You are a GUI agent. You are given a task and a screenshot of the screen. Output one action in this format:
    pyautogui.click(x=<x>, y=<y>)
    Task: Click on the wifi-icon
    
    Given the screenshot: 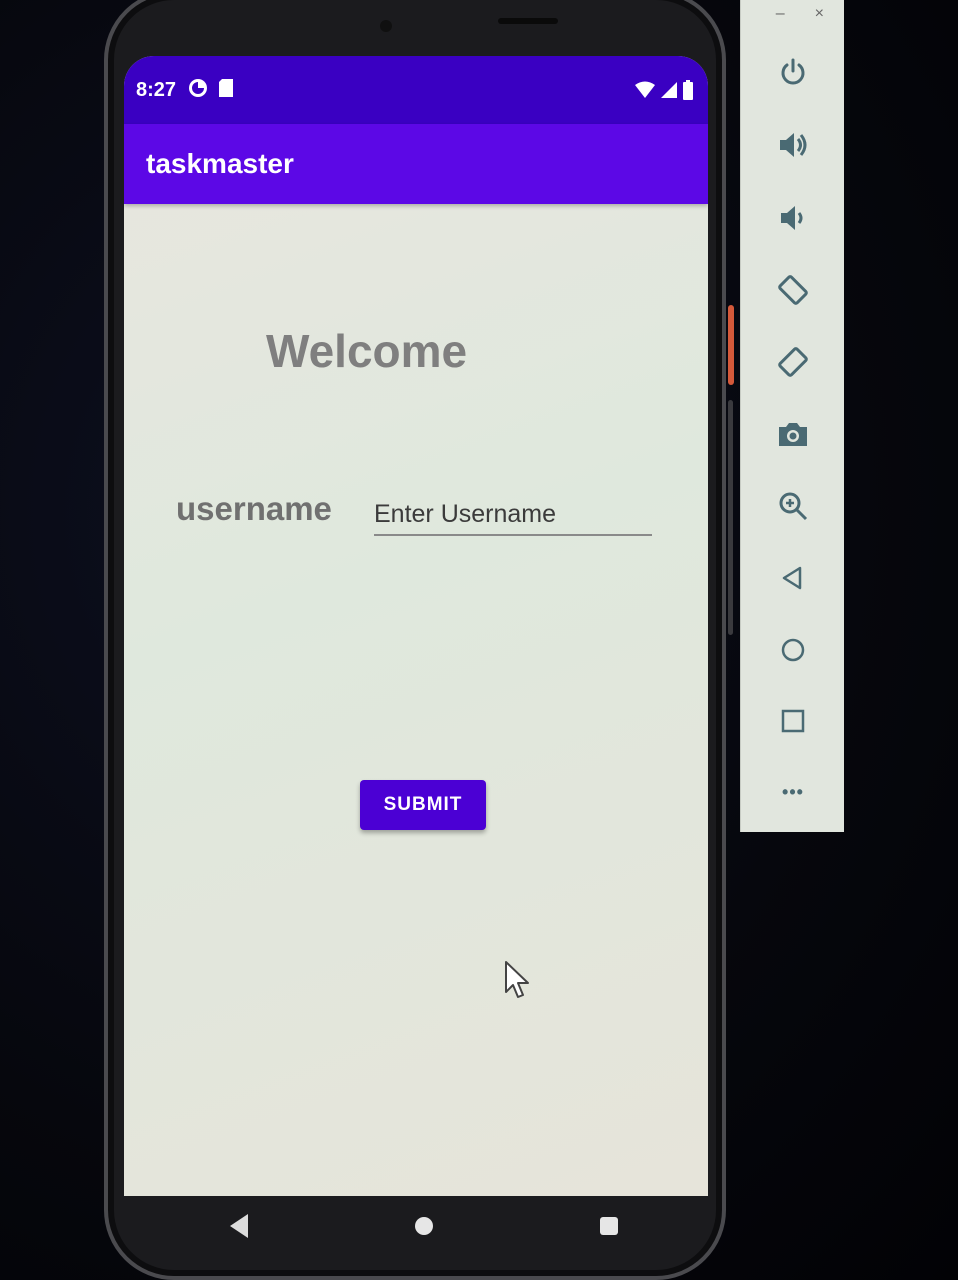 What is the action you would take?
    pyautogui.click(x=645, y=89)
    